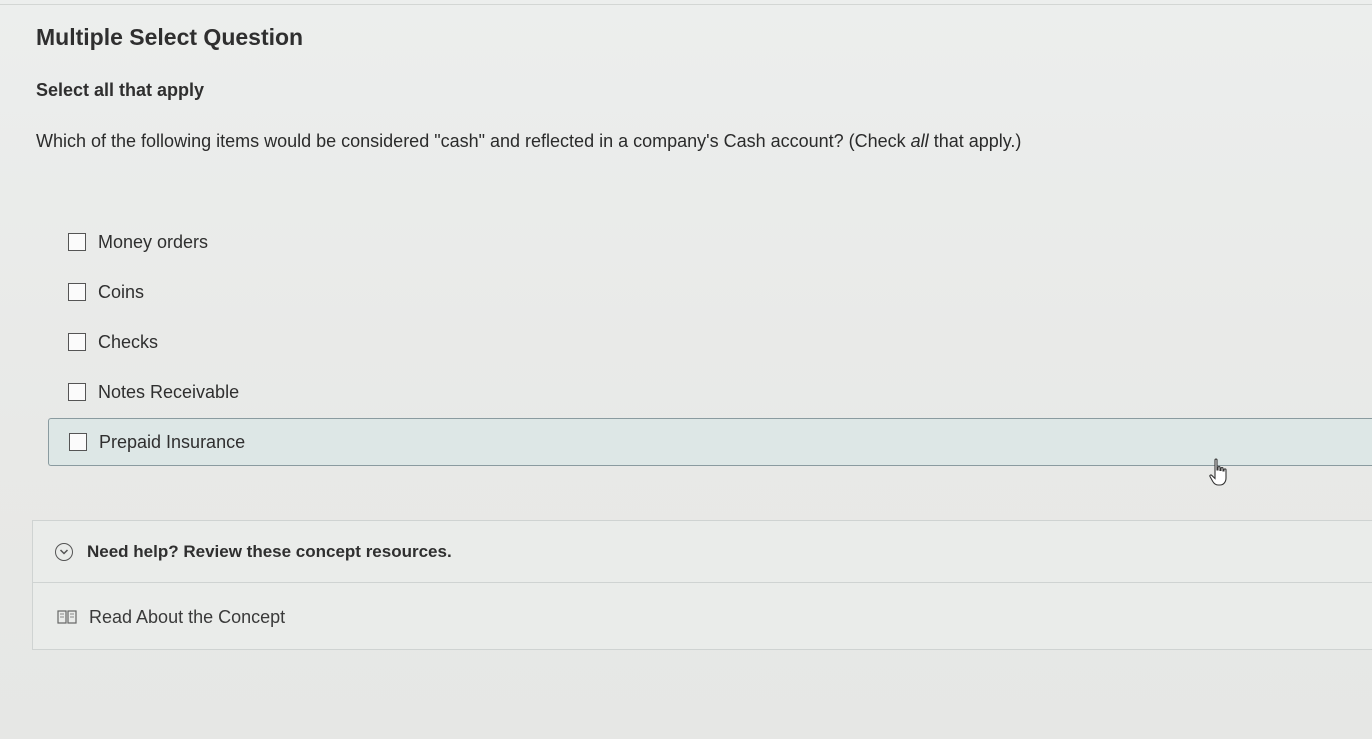  I want to click on option-label: Checks, so click(128, 341).